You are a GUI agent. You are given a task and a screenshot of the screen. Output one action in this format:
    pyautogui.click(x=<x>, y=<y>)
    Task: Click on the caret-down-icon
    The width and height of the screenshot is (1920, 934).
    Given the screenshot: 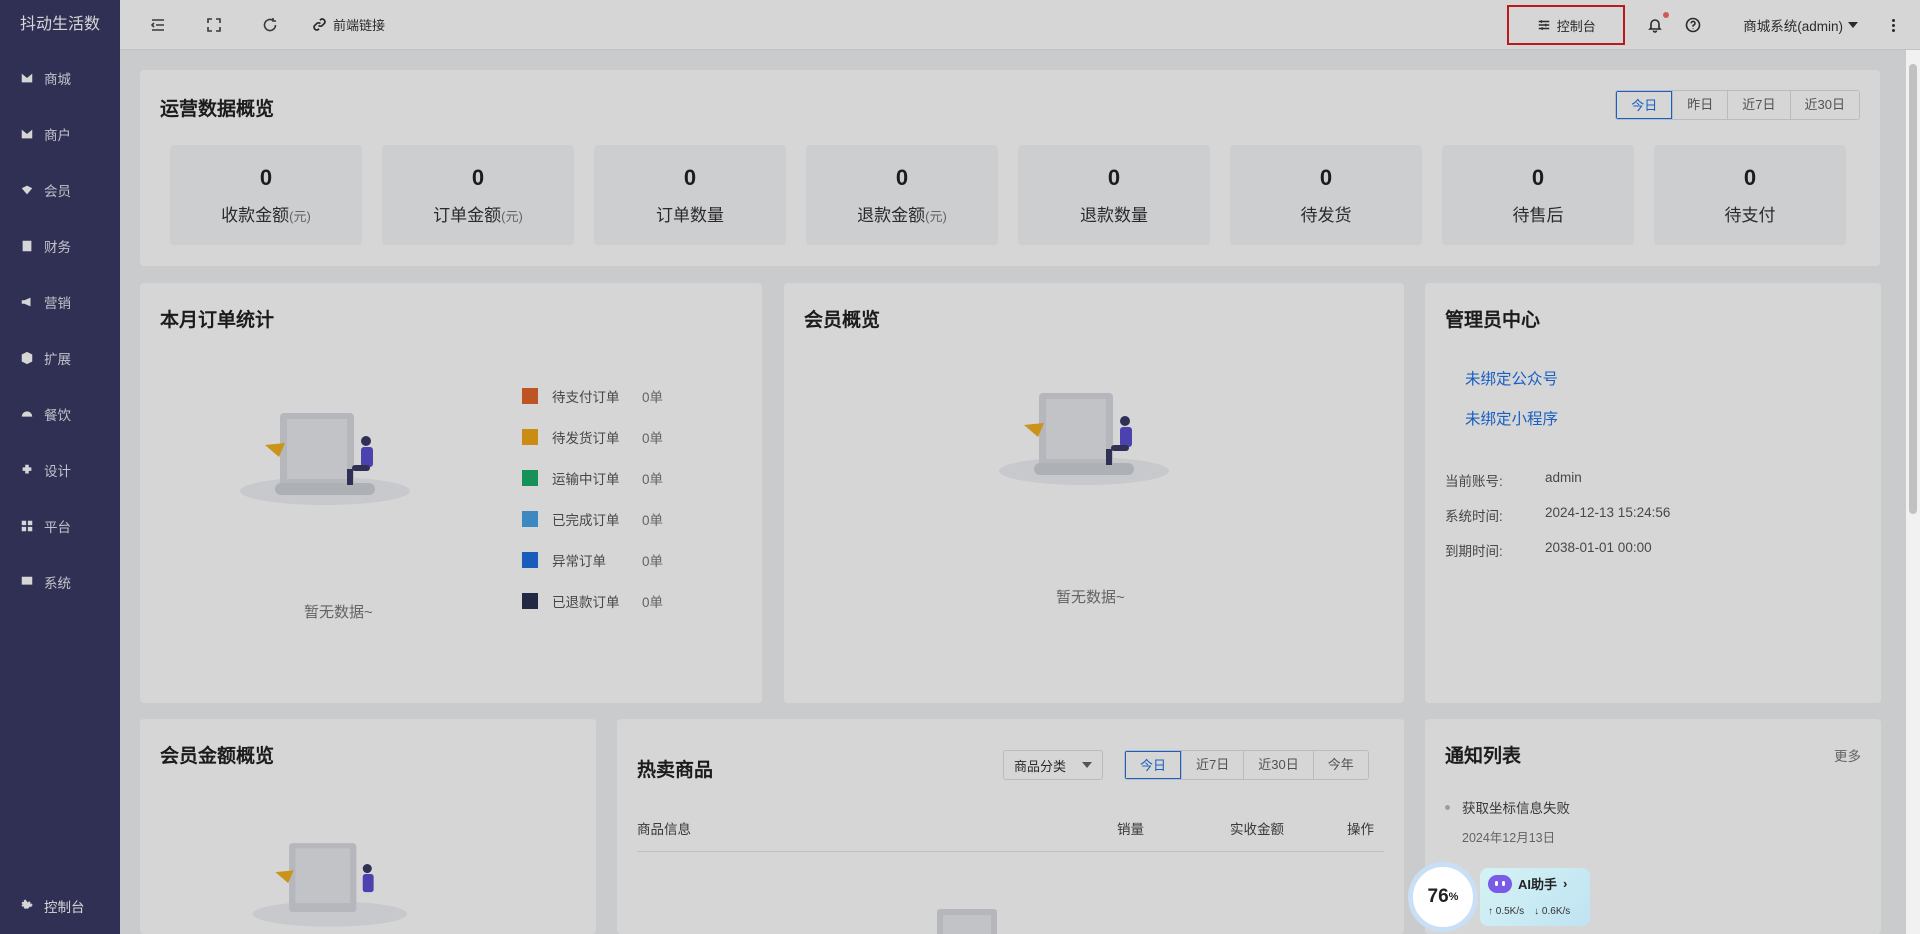 What is the action you would take?
    pyautogui.click(x=1853, y=25)
    